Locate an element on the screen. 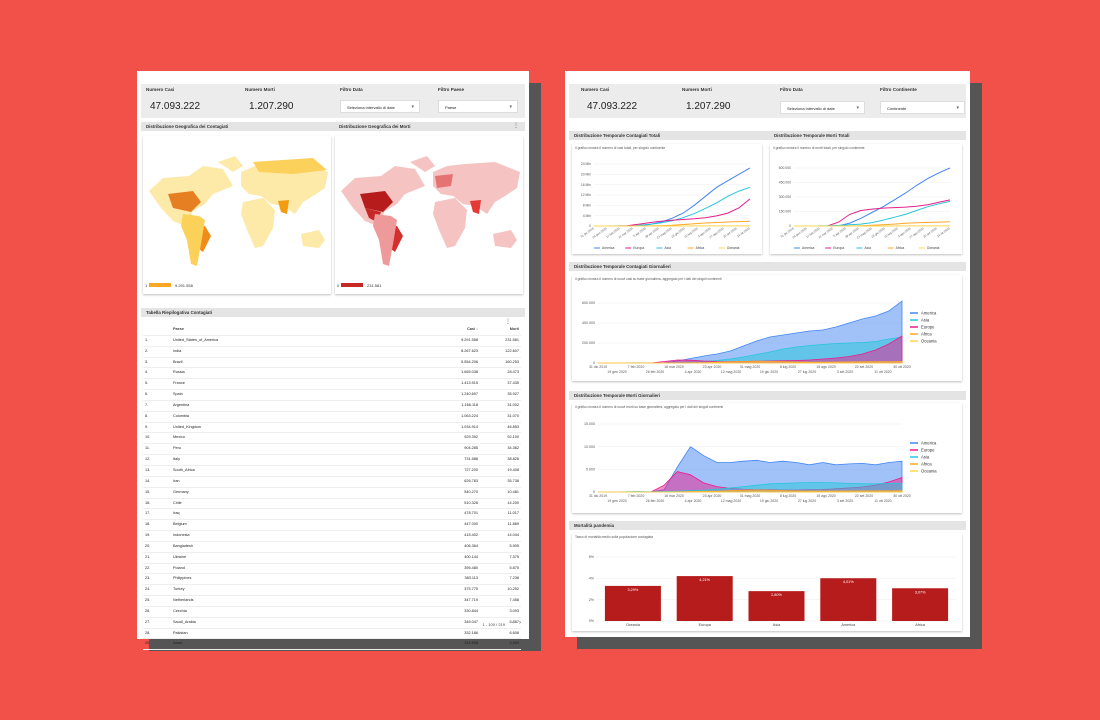 The image size is (1100, 720). table-row: 18. Belgium 447.000 11.889 is located at coordinates (332, 526).